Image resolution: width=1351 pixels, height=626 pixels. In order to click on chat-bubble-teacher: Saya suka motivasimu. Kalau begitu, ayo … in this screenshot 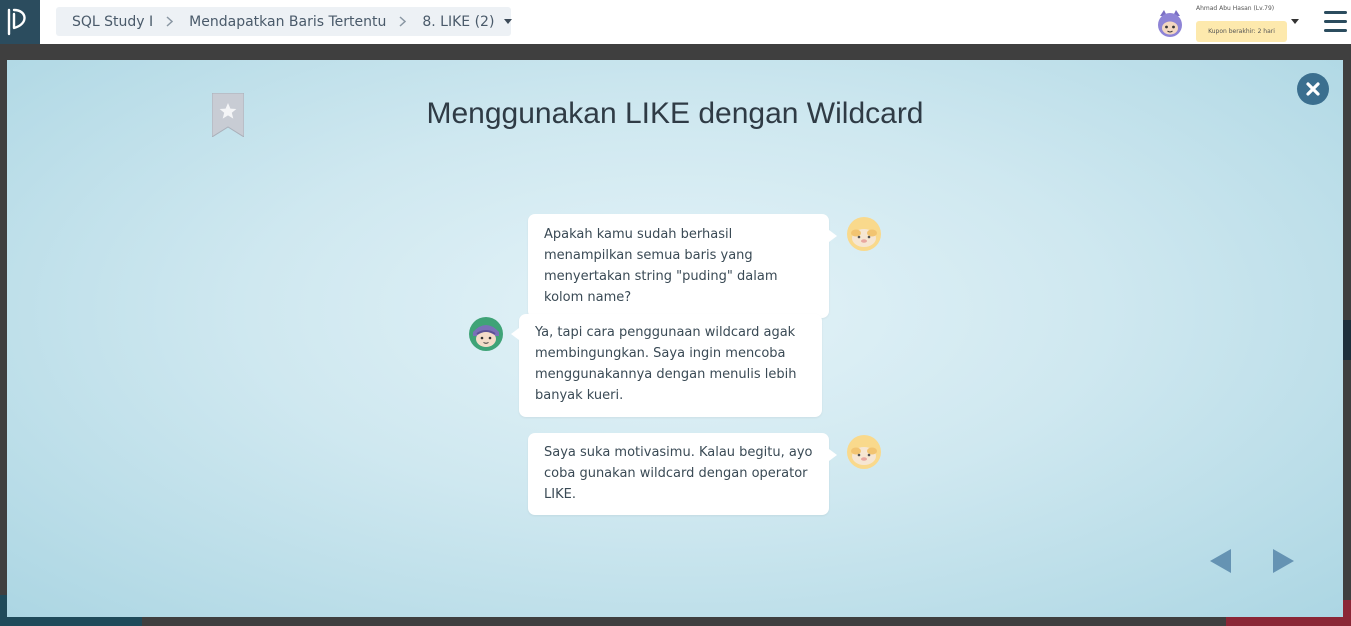, I will do `click(682, 474)`.